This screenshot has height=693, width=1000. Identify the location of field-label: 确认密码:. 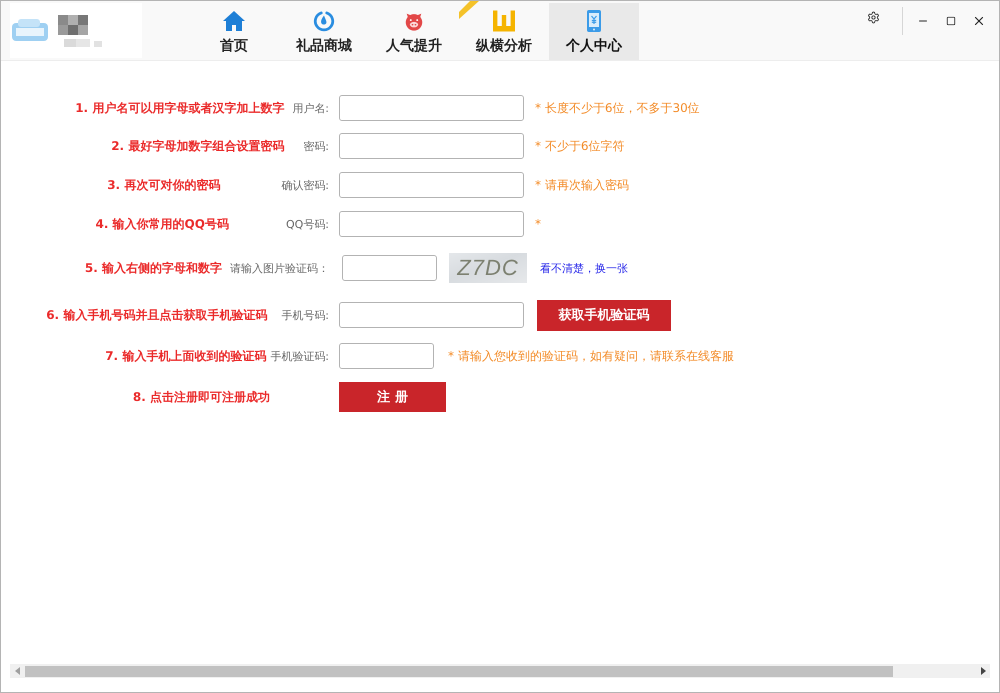
(305, 185).